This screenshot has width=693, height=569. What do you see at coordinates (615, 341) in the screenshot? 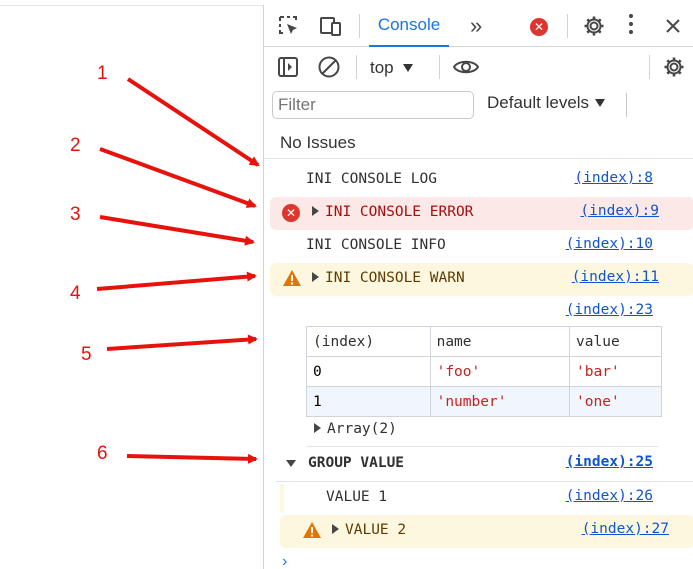
I see `table-header: value` at bounding box center [615, 341].